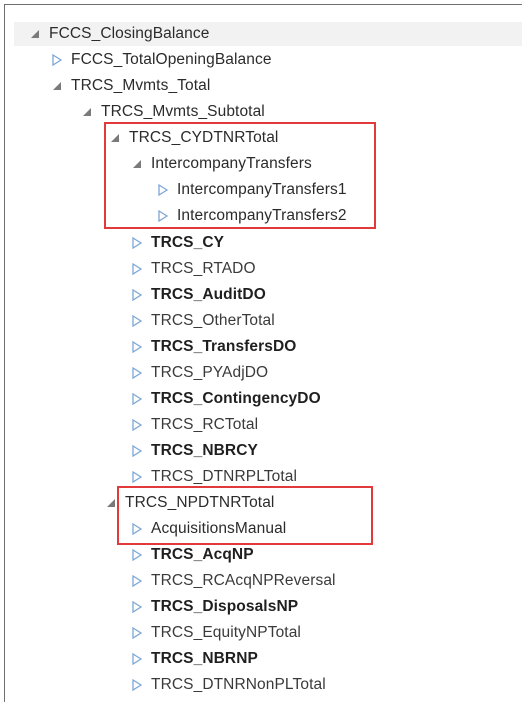 This screenshot has width=523, height=702. What do you see at coordinates (231, 163) in the screenshot?
I see `tree-node-label: IntercompanyTransfers` at bounding box center [231, 163].